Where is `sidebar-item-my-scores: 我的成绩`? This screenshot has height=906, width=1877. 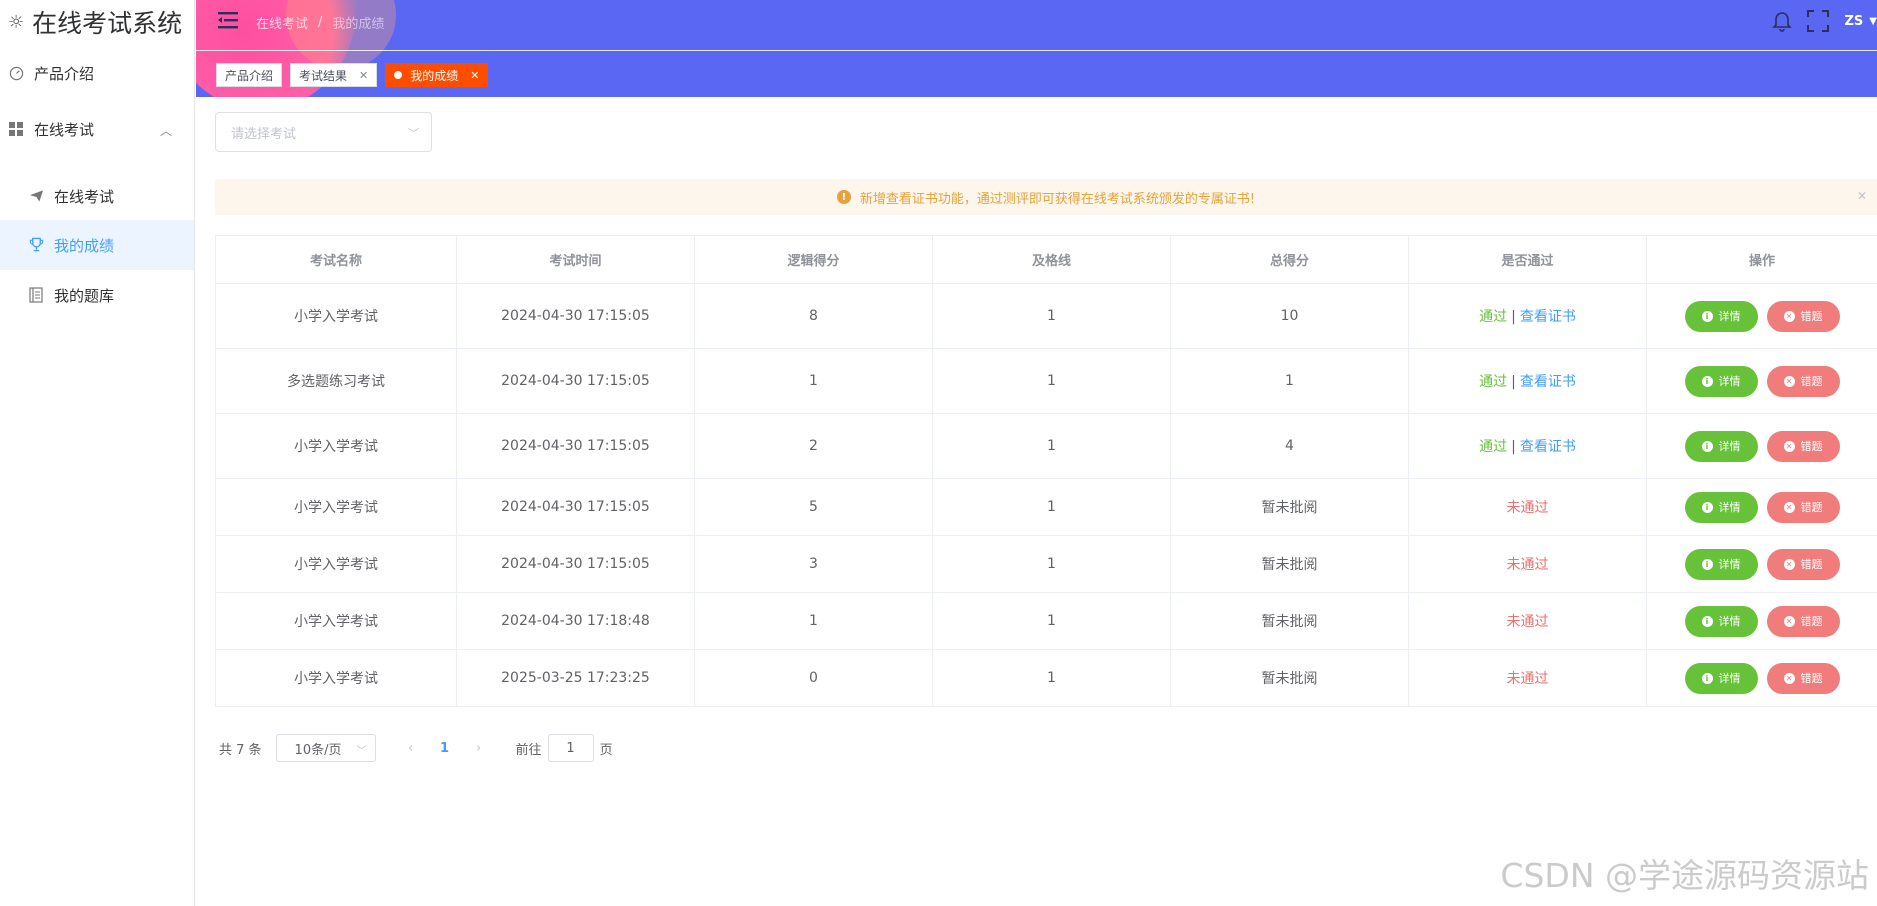
sidebar-item-my-scores: 我的成绩 is located at coordinates (97, 245).